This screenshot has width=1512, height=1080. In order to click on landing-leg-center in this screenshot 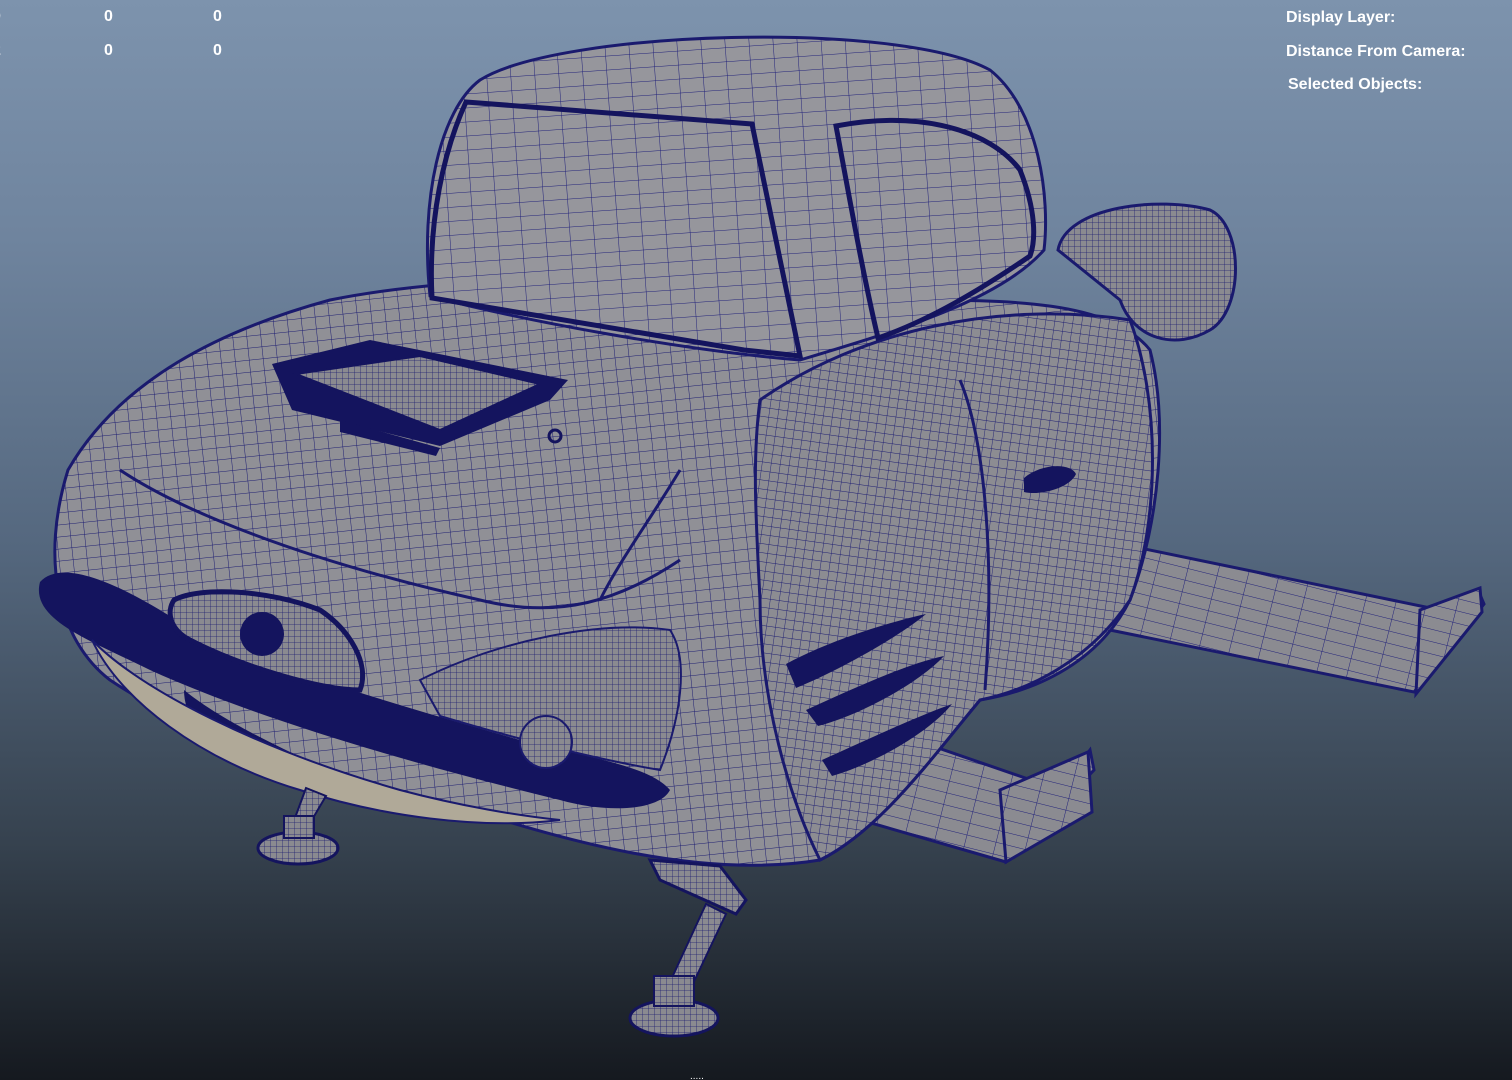, I will do `click(688, 948)`.